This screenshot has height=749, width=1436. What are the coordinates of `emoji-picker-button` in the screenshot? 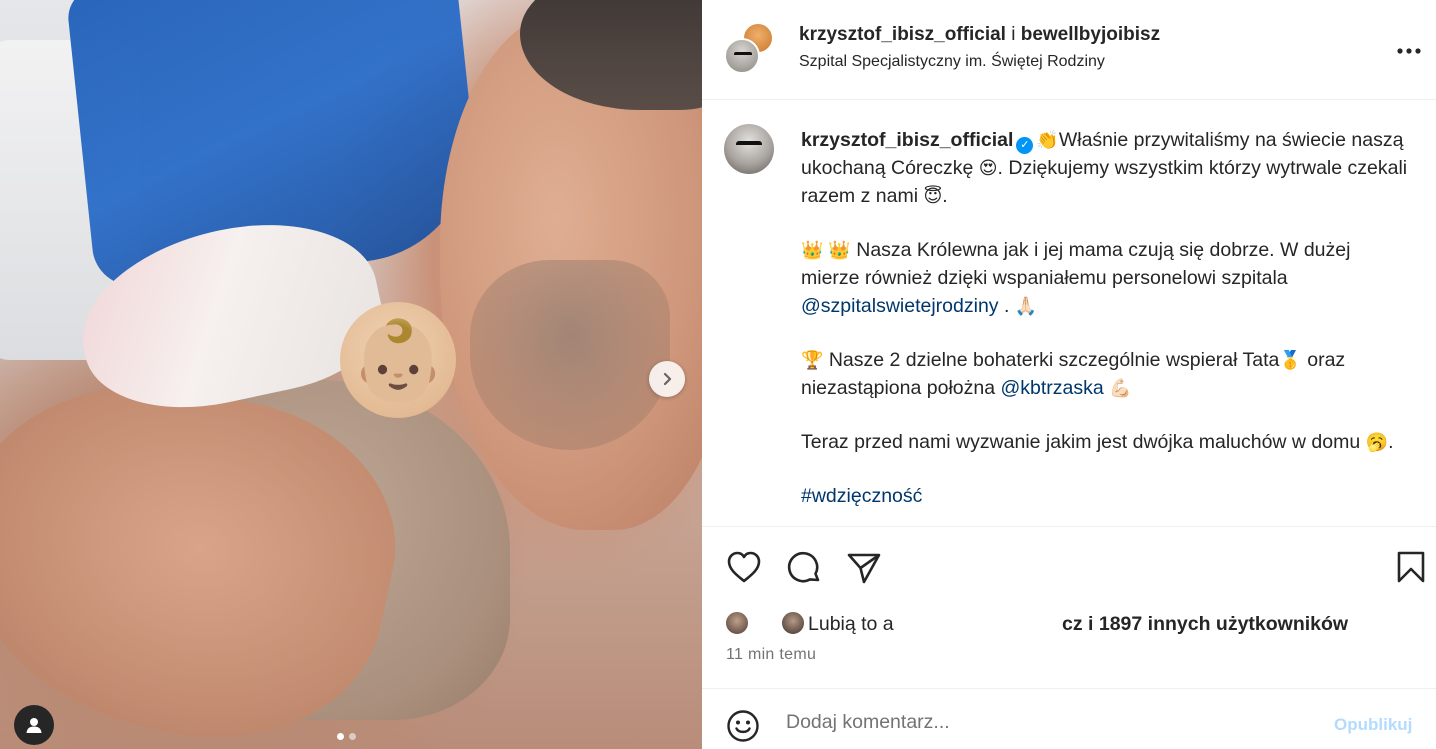 It's located at (743, 728).